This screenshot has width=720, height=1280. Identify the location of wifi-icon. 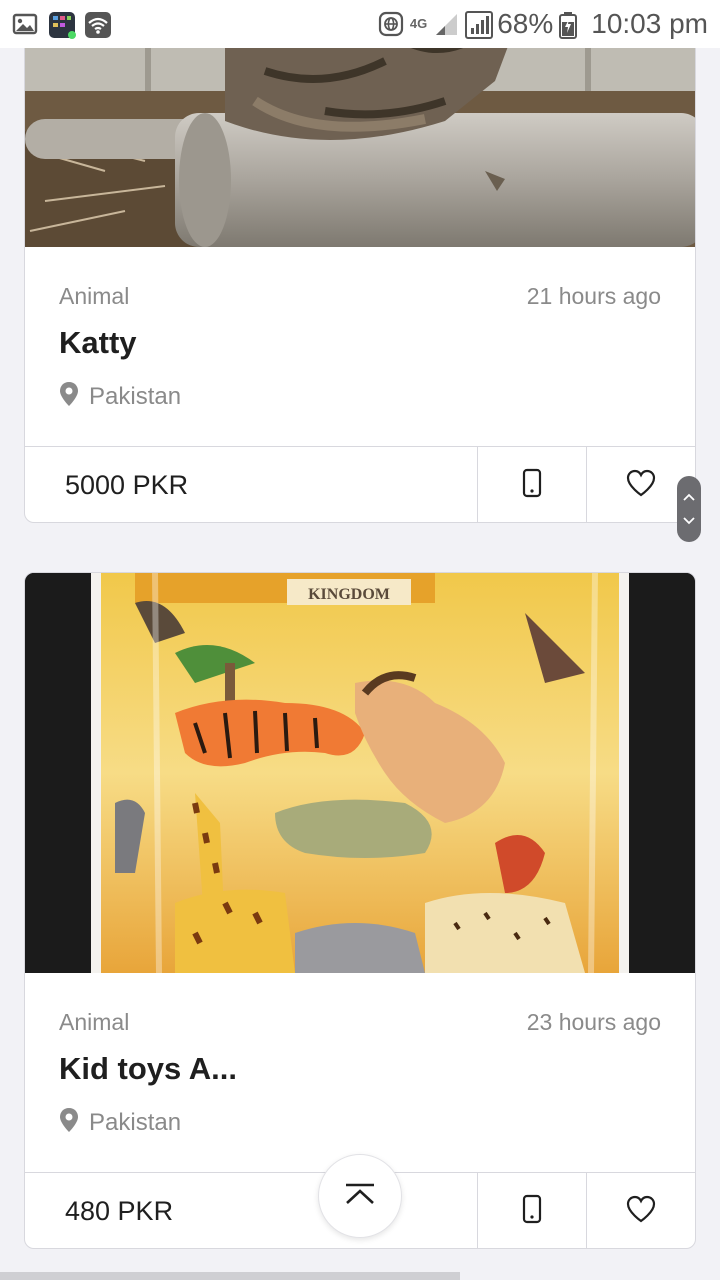
(97, 24).